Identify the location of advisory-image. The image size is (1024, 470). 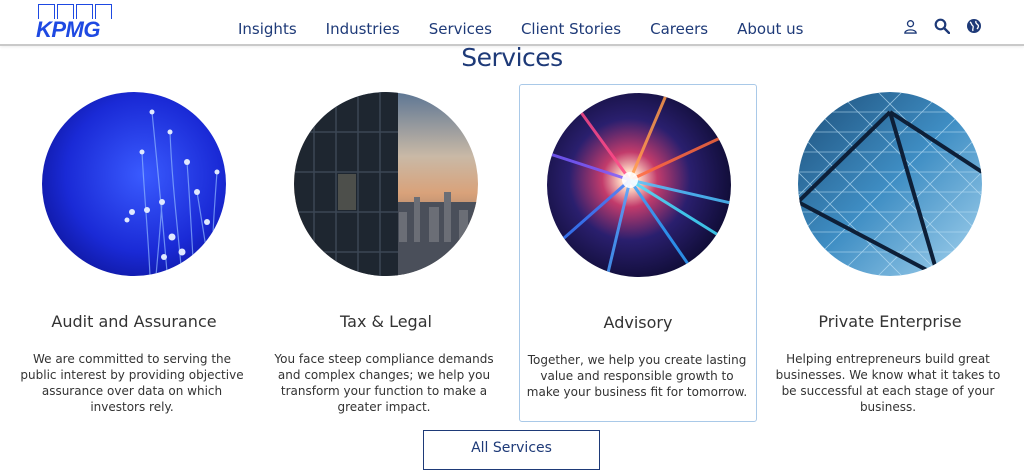
(639, 185).